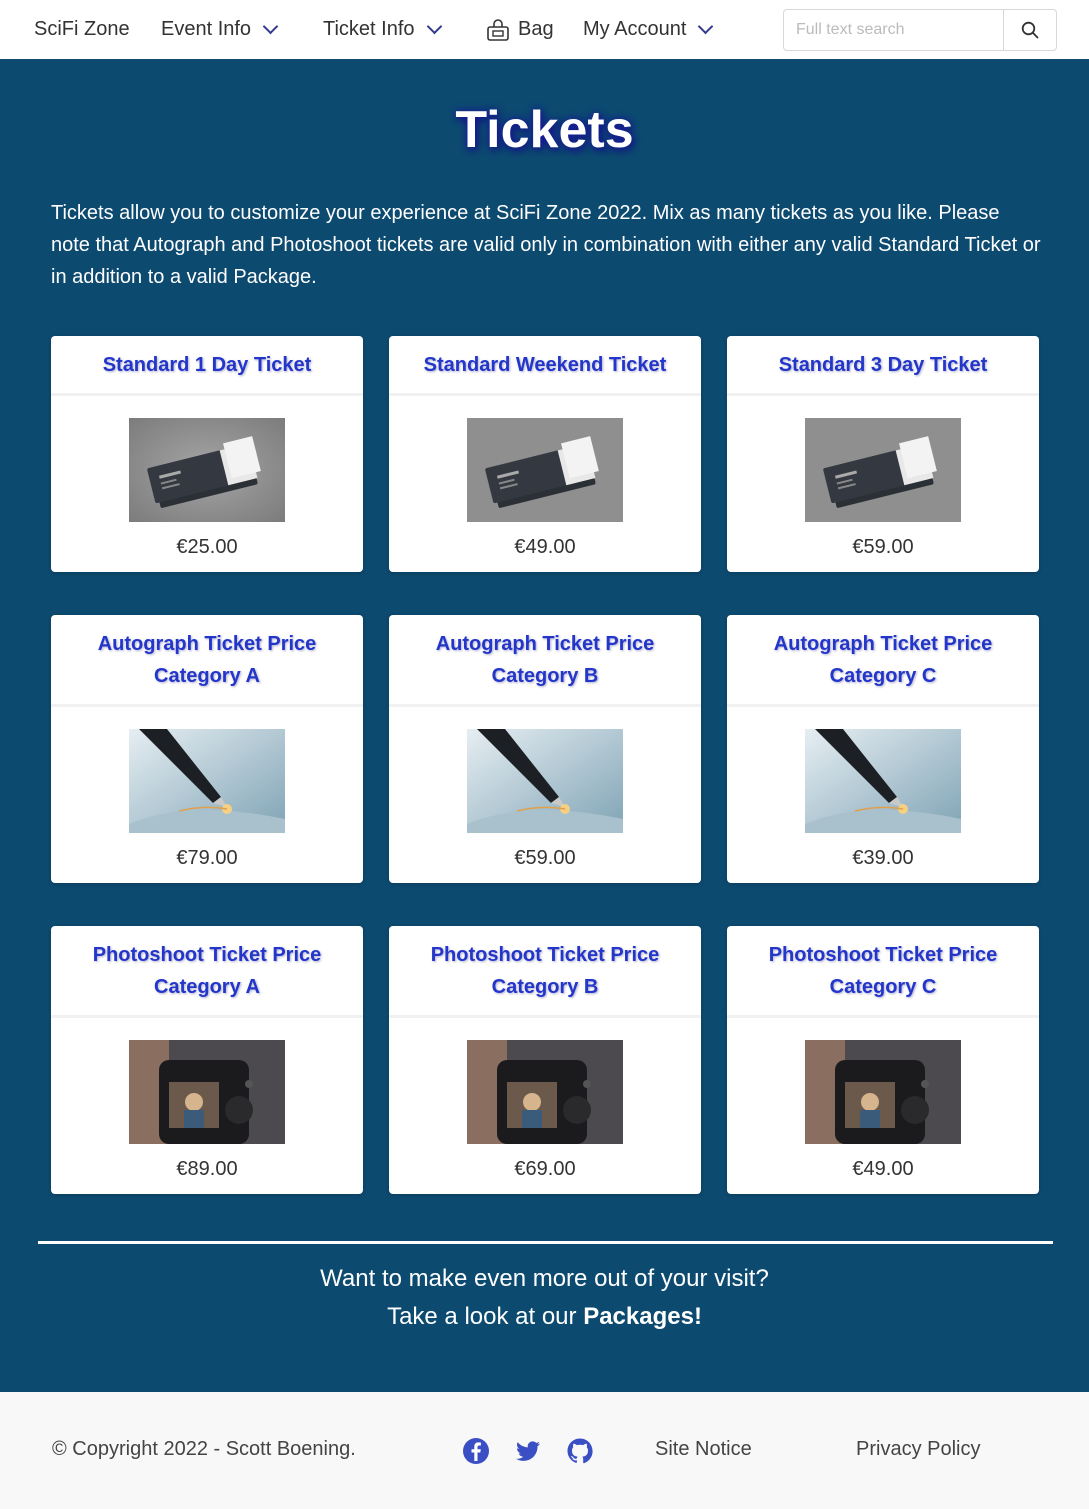 This screenshot has width=1089, height=1509. I want to click on ticket-title: Autograph Ticket Price Category A, so click(207, 660).